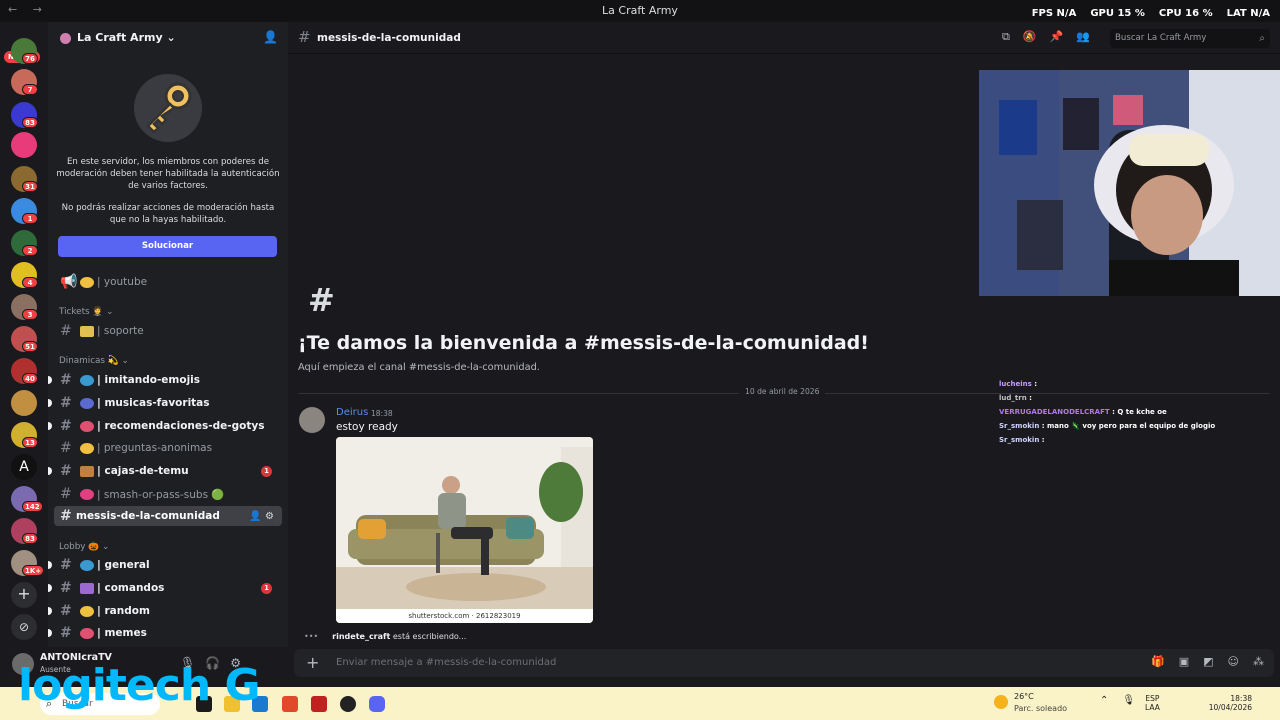  Describe the element at coordinates (87, 403) in the screenshot. I see `music-icon` at that location.